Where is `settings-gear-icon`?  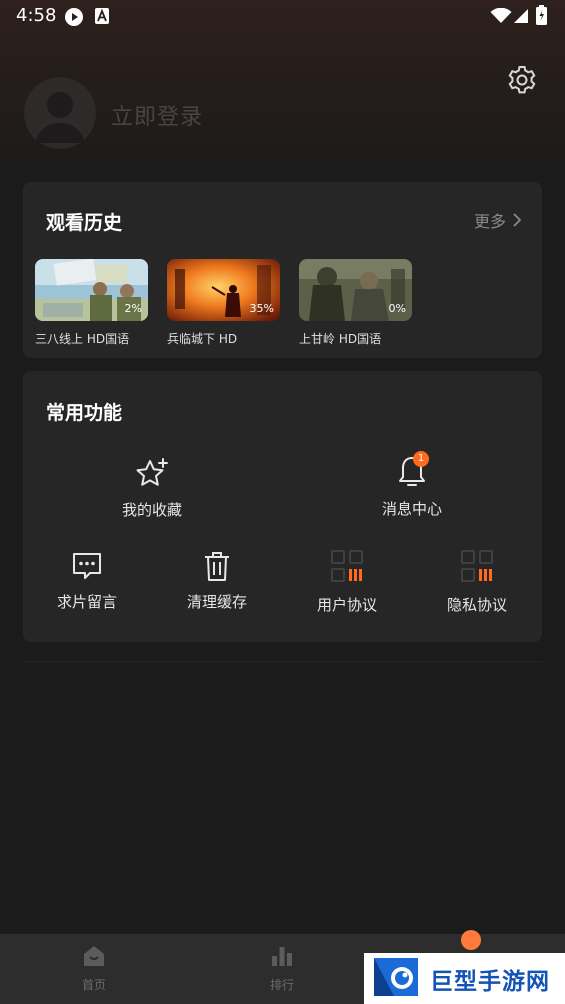 settings-gear-icon is located at coordinates (522, 80).